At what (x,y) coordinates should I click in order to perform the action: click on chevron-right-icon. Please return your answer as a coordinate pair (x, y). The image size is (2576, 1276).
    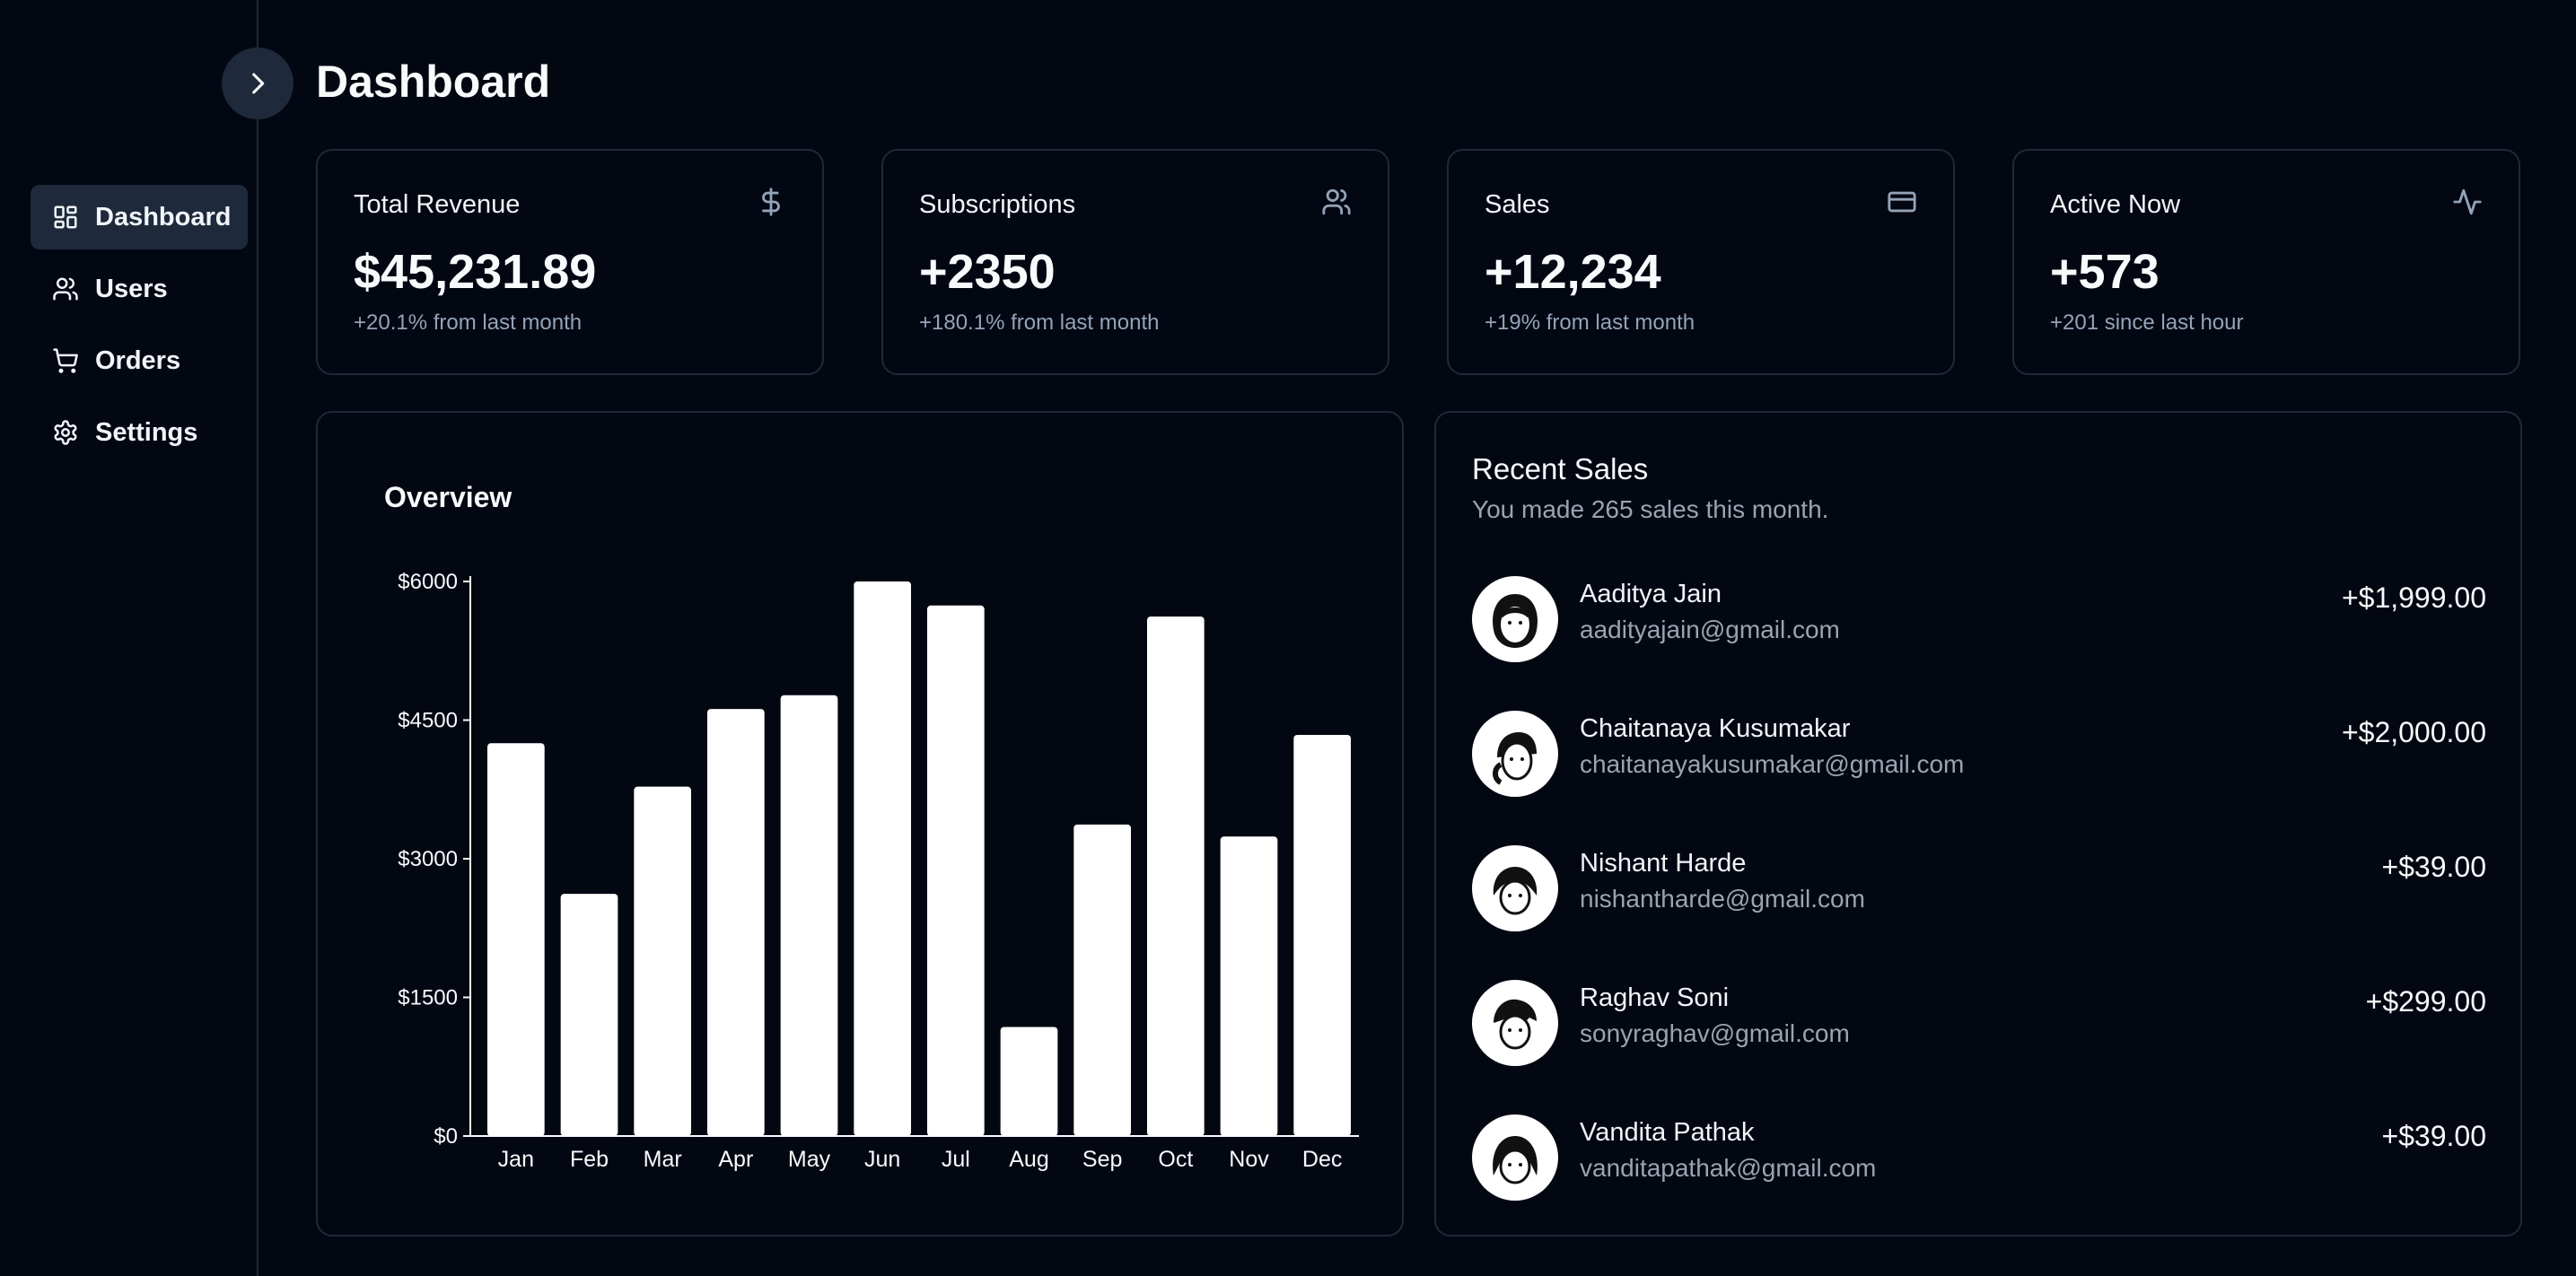
    Looking at the image, I should click on (258, 83).